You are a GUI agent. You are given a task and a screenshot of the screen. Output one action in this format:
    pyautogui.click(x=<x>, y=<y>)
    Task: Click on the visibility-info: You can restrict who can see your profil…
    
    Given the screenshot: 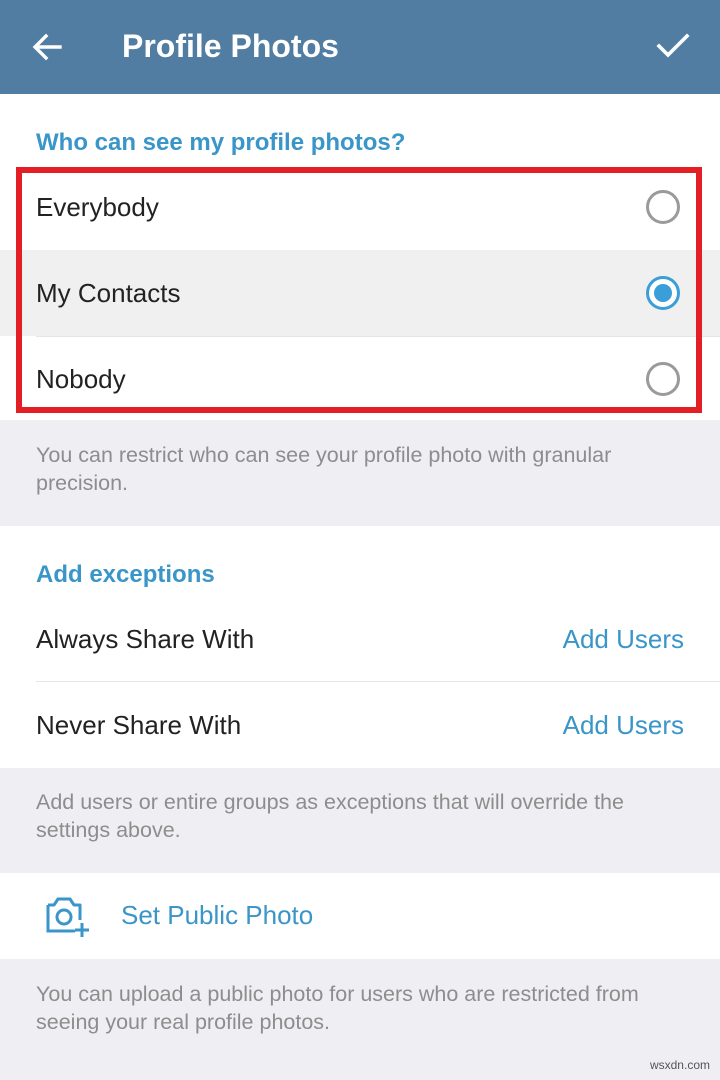 What is the action you would take?
    pyautogui.click(x=324, y=469)
    